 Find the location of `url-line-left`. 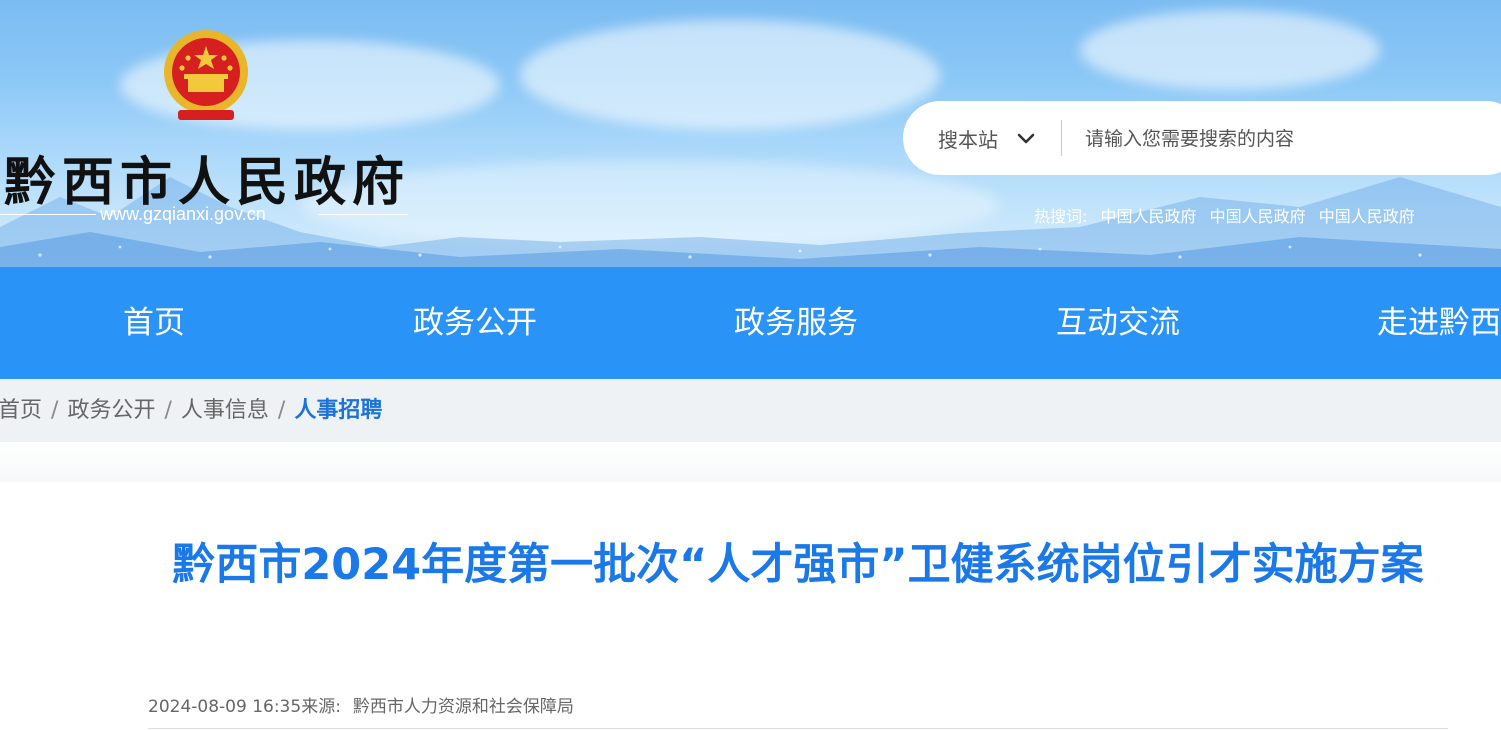

url-line-left is located at coordinates (48, 214).